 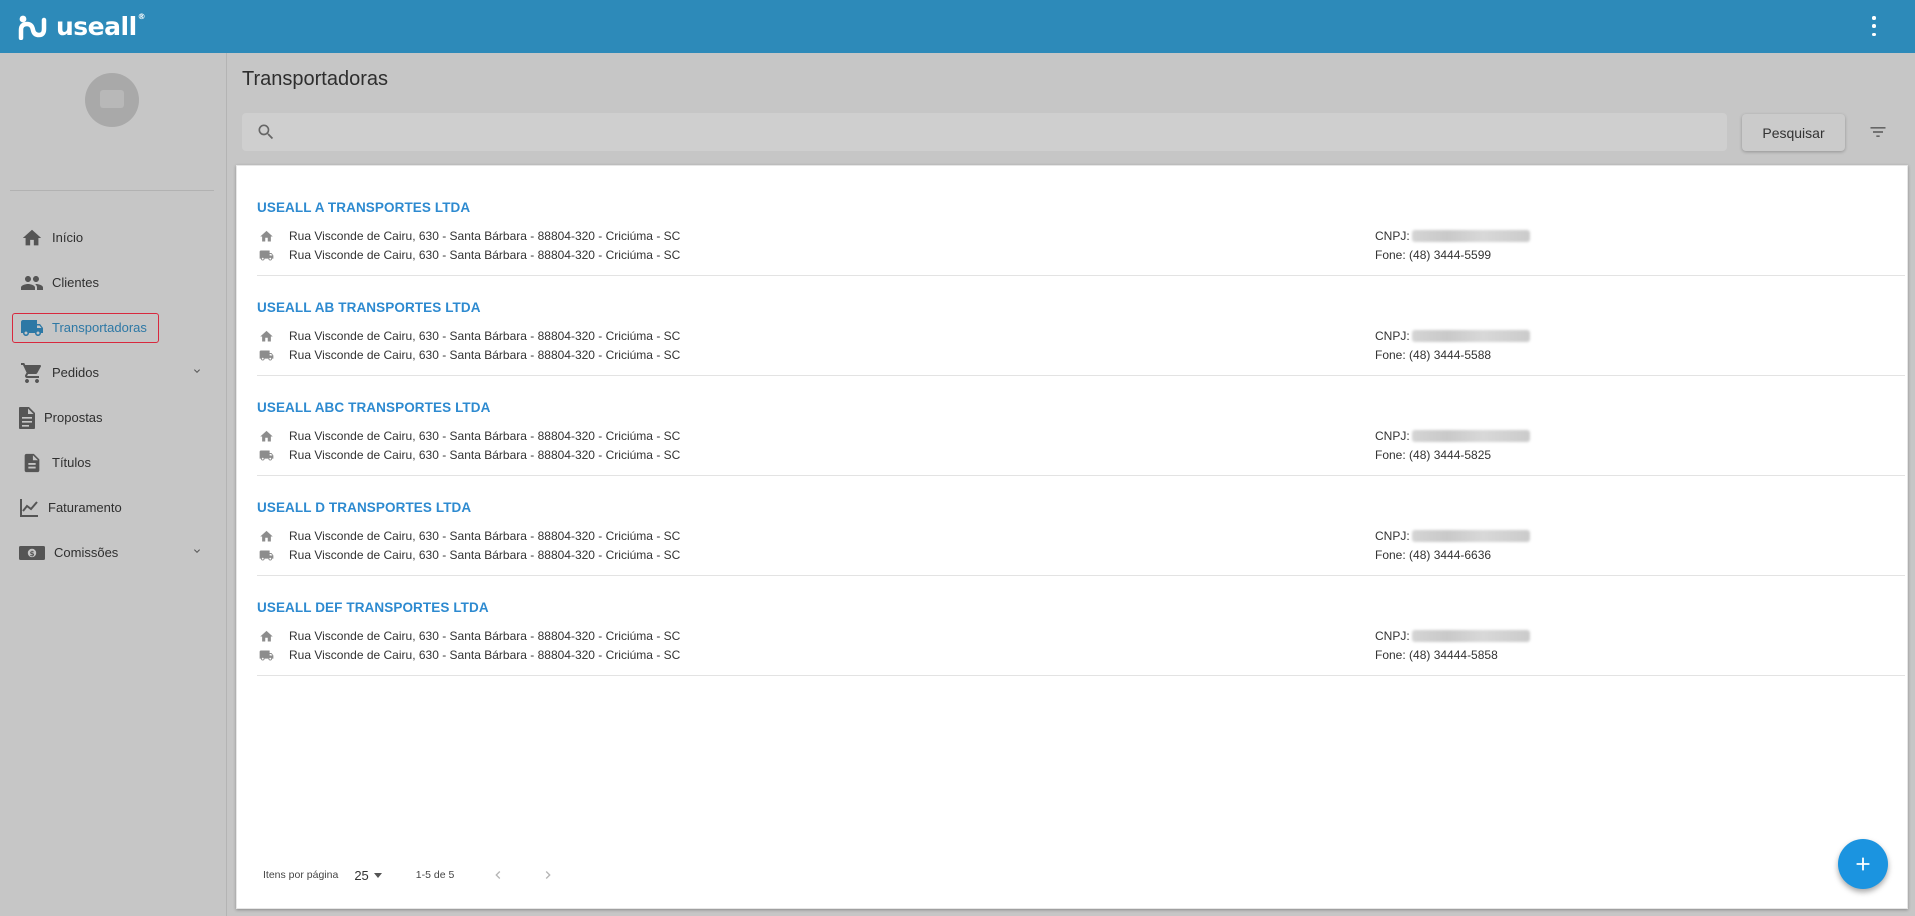 What do you see at coordinates (113, 417) in the screenshot?
I see `sidebar-item-propostas: Propostas` at bounding box center [113, 417].